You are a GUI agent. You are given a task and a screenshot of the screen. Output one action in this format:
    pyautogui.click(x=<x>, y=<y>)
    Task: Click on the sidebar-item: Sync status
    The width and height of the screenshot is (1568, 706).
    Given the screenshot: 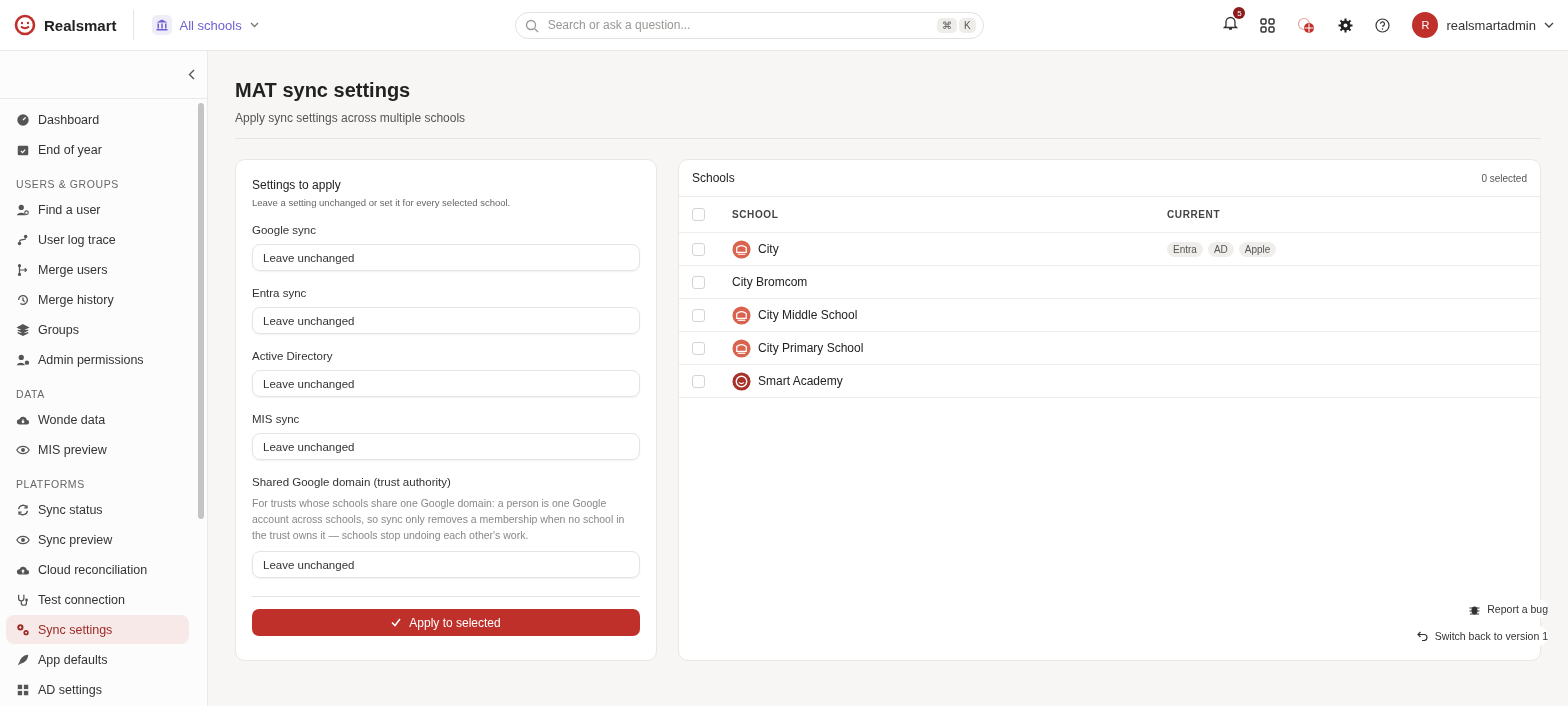 What is the action you would take?
    pyautogui.click(x=97, y=509)
    